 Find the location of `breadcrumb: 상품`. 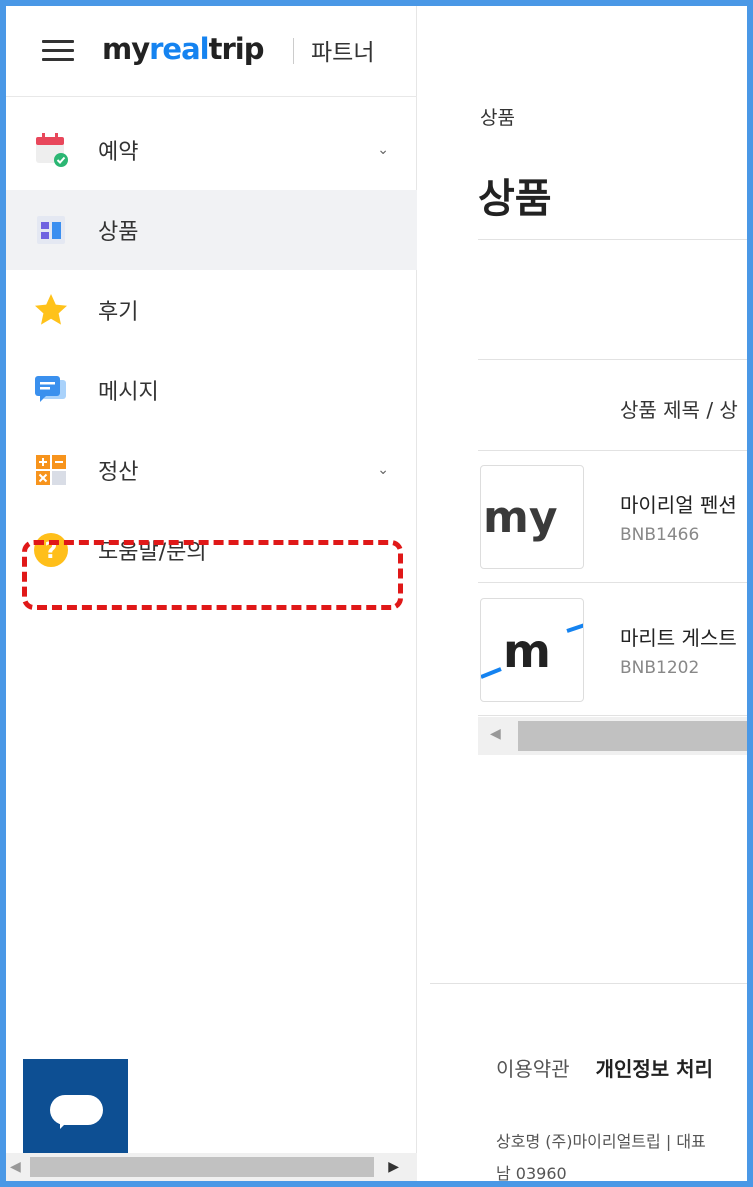

breadcrumb: 상품 is located at coordinates (497, 118).